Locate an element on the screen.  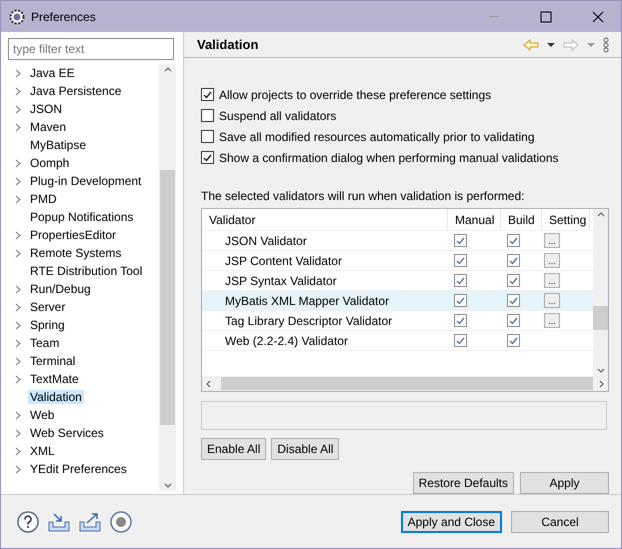
table-cell-text: Tag Library Descriptor Validator is located at coordinates (309, 321).